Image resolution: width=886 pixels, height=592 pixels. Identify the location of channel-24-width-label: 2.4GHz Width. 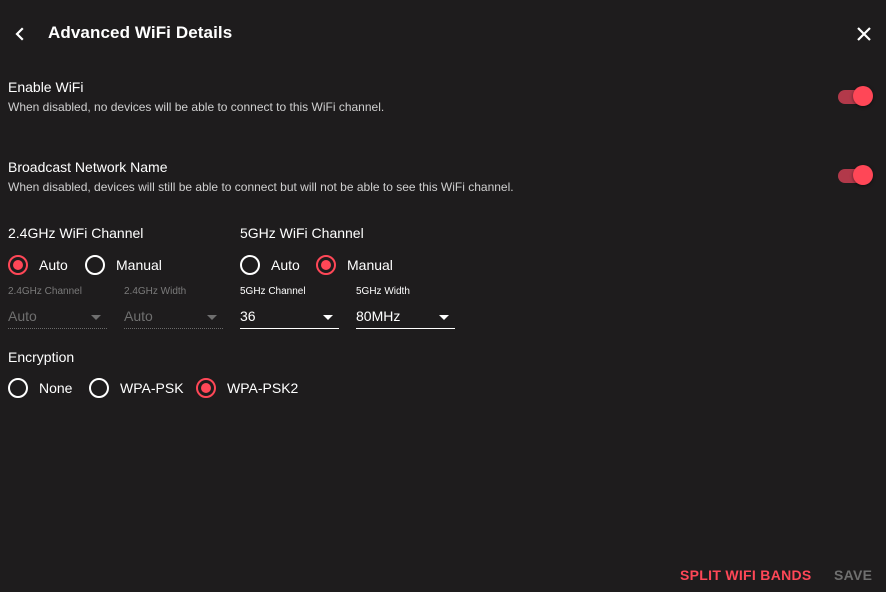
(155, 291).